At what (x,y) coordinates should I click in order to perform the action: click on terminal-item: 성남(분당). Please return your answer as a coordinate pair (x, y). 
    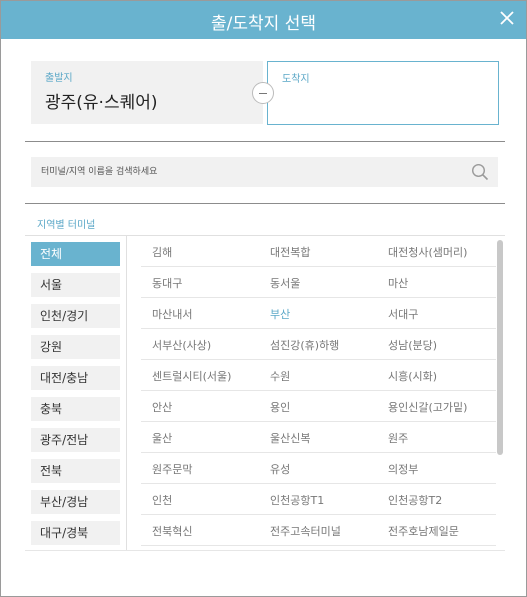
    Looking at the image, I should click on (412, 345).